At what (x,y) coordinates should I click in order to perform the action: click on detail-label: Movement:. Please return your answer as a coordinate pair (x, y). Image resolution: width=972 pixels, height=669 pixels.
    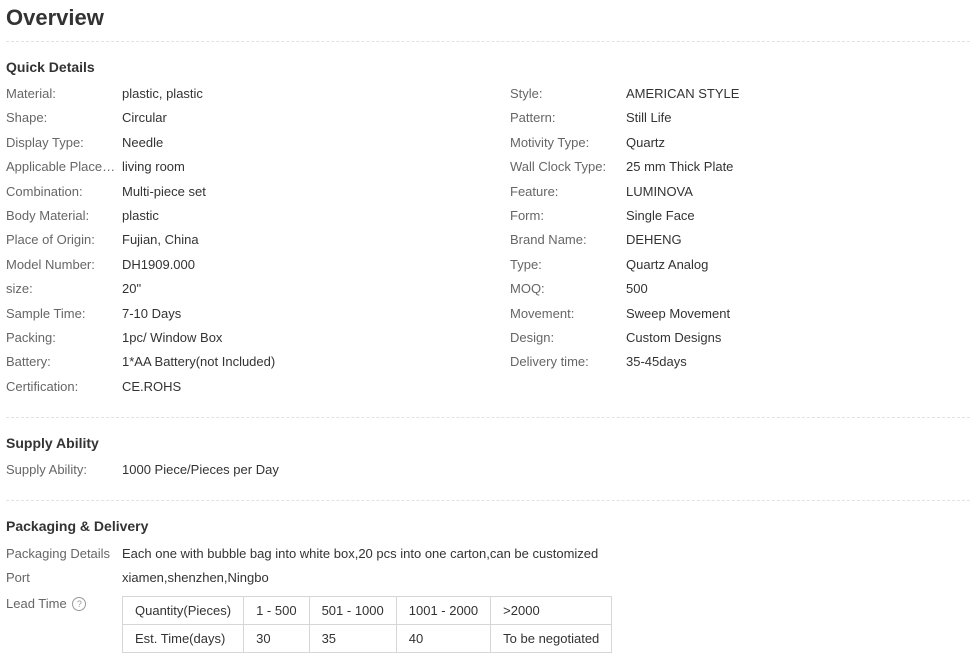
    Looking at the image, I should click on (542, 313).